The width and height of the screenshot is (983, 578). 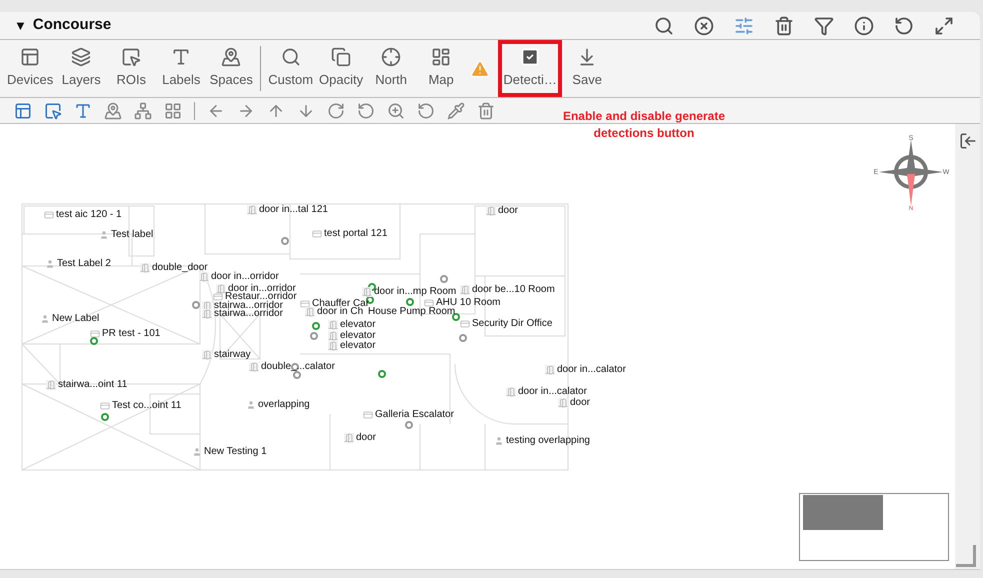 I want to click on checkbox-icon, so click(x=530, y=57).